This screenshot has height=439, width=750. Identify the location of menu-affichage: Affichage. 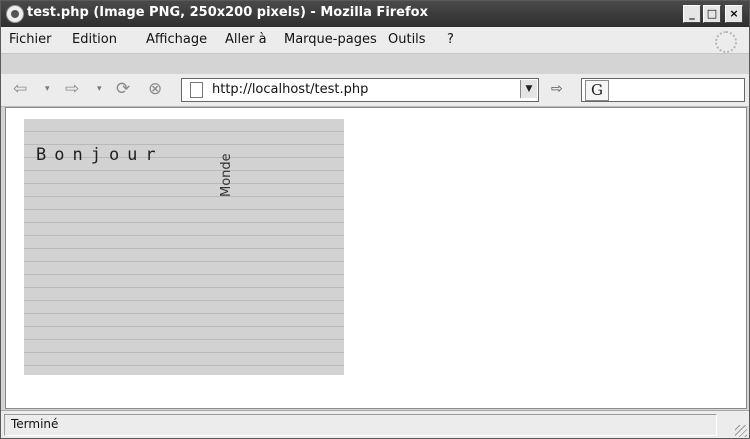
(176, 39).